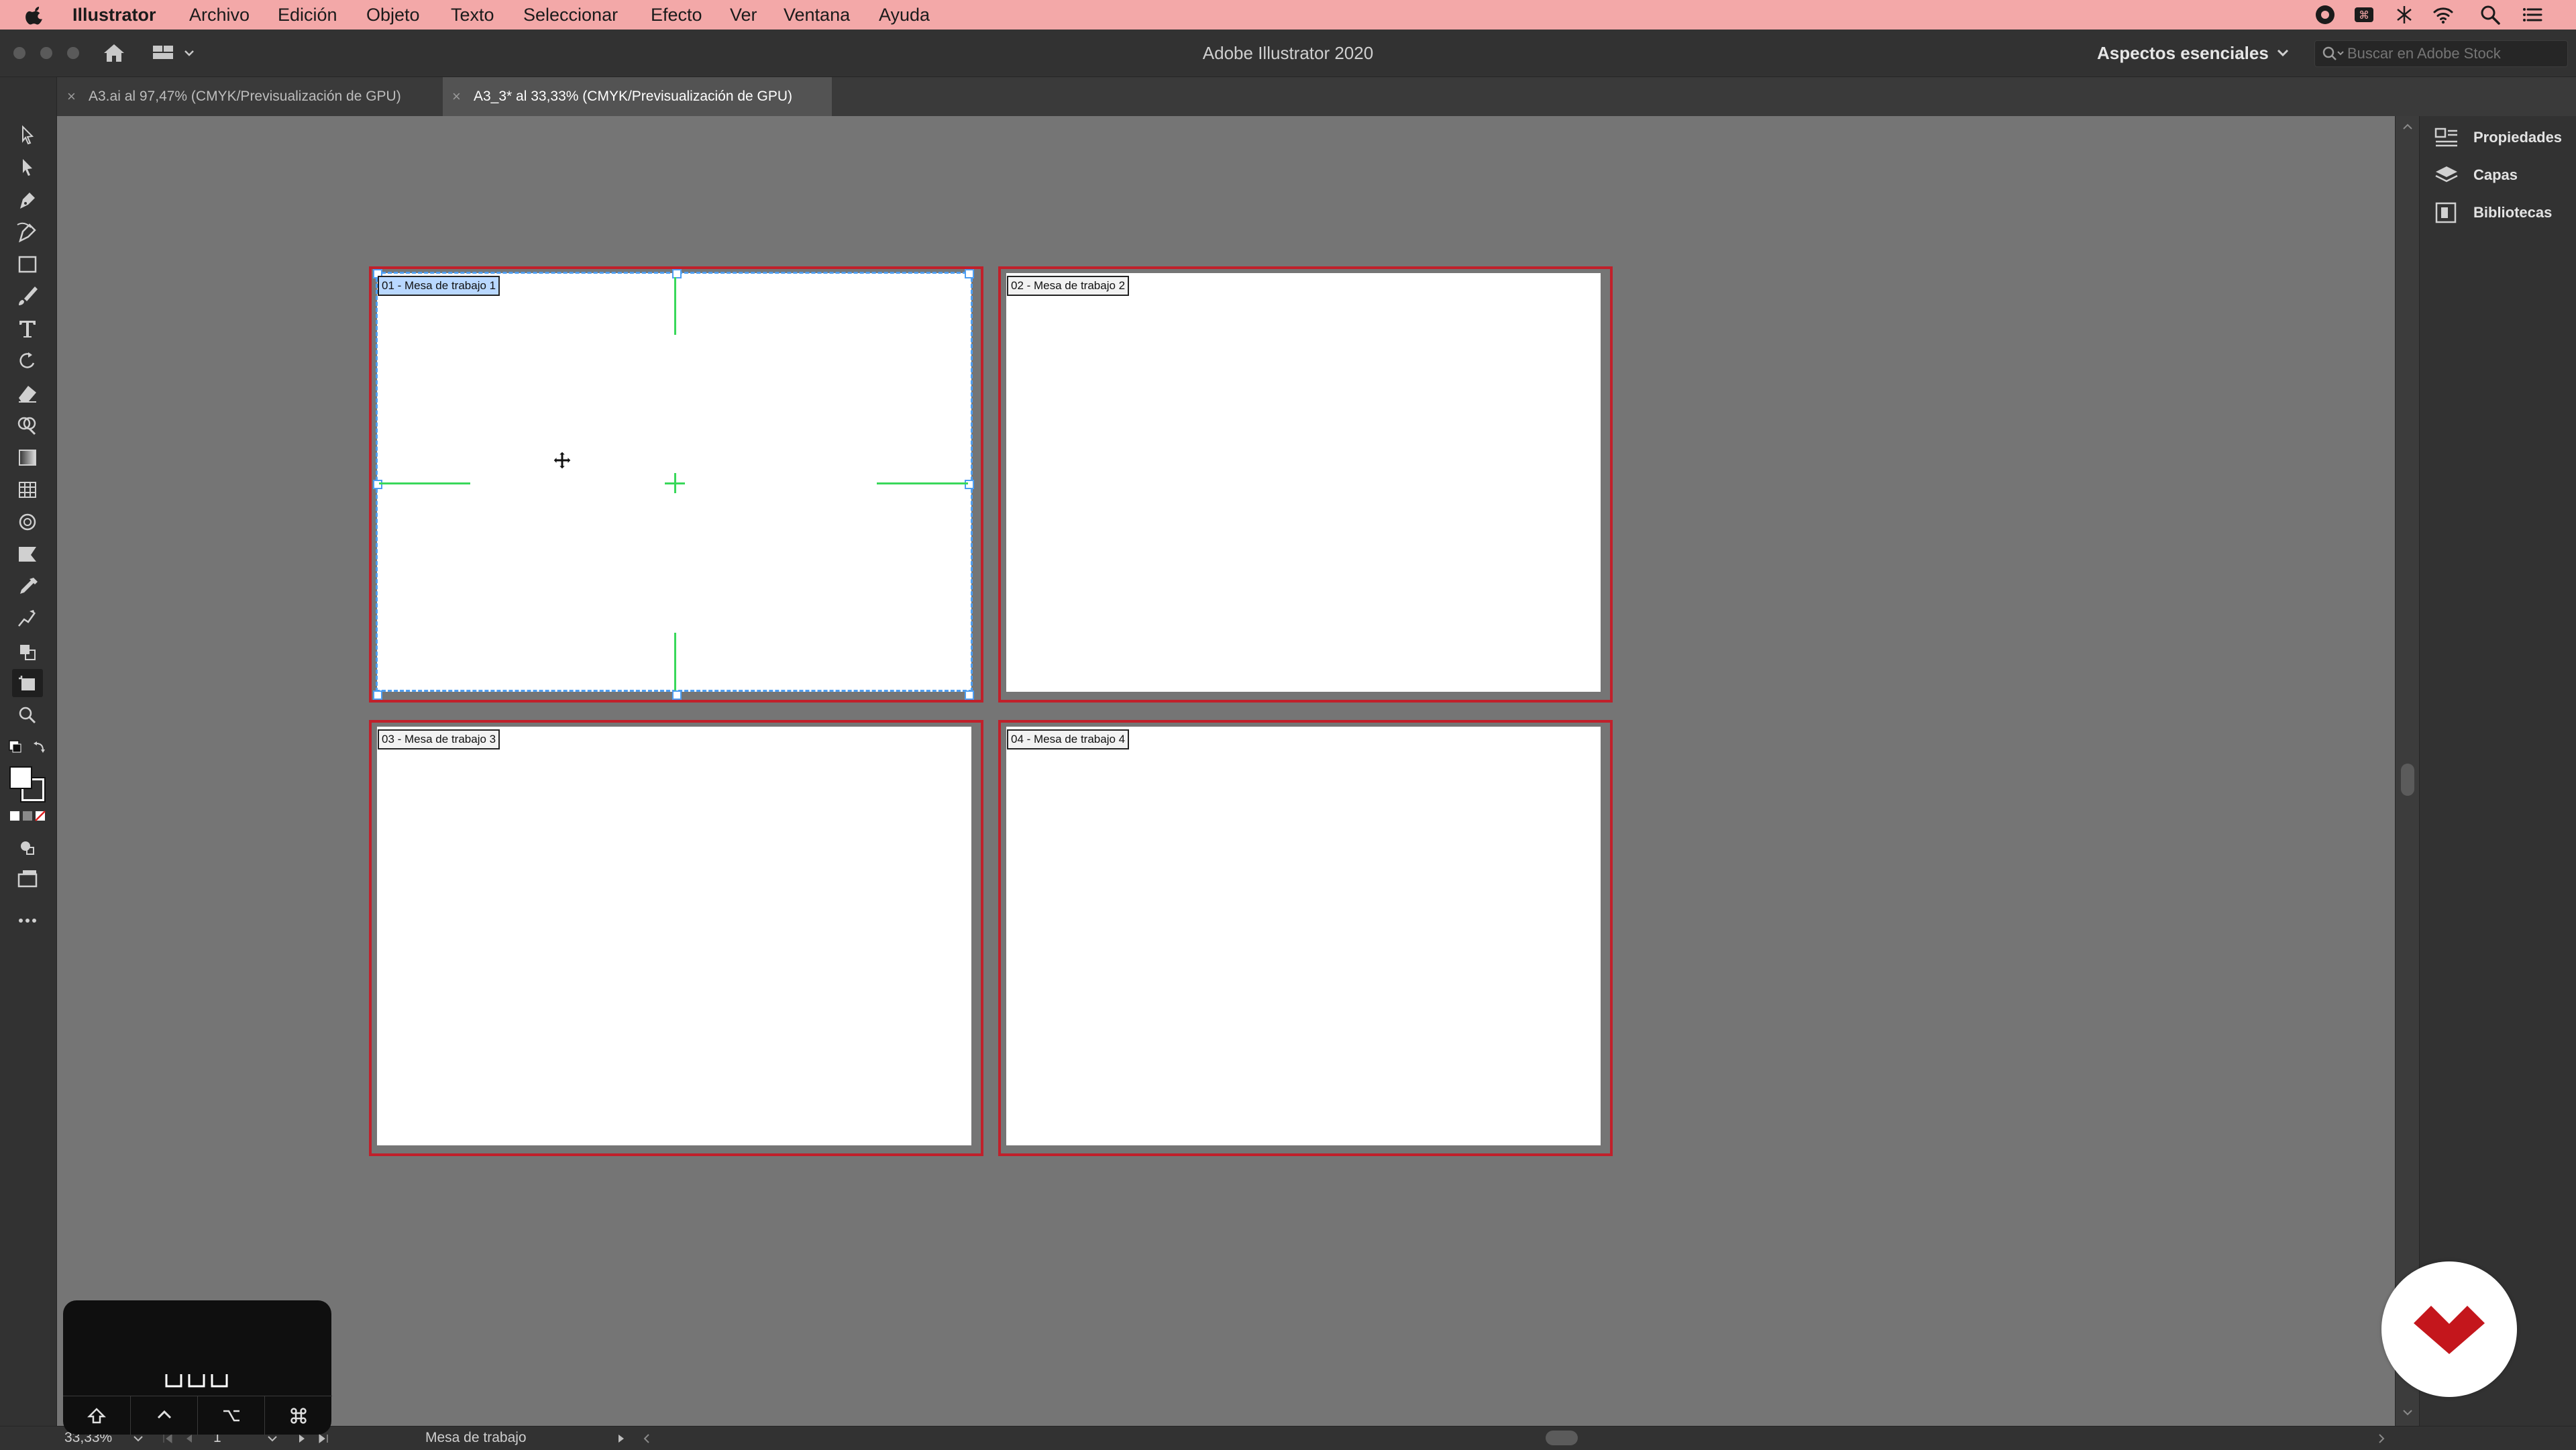 Image resolution: width=2576 pixels, height=1450 pixels. Describe the element at coordinates (27, 683) in the screenshot. I see `artboard-tool` at that location.